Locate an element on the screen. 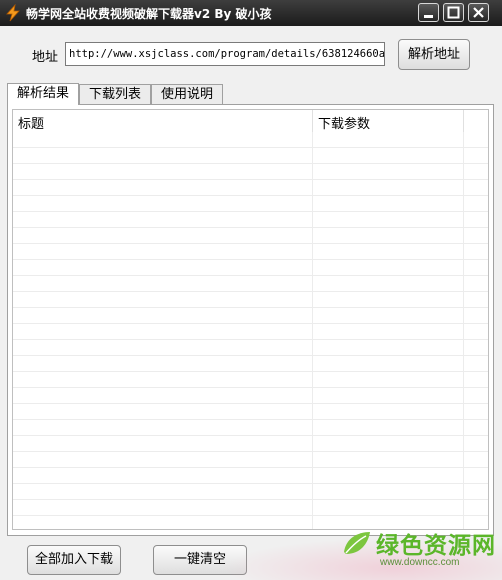 The width and height of the screenshot is (502, 580). watermark: 绿色资源网 www.downcc.com is located at coordinates (361, 550).